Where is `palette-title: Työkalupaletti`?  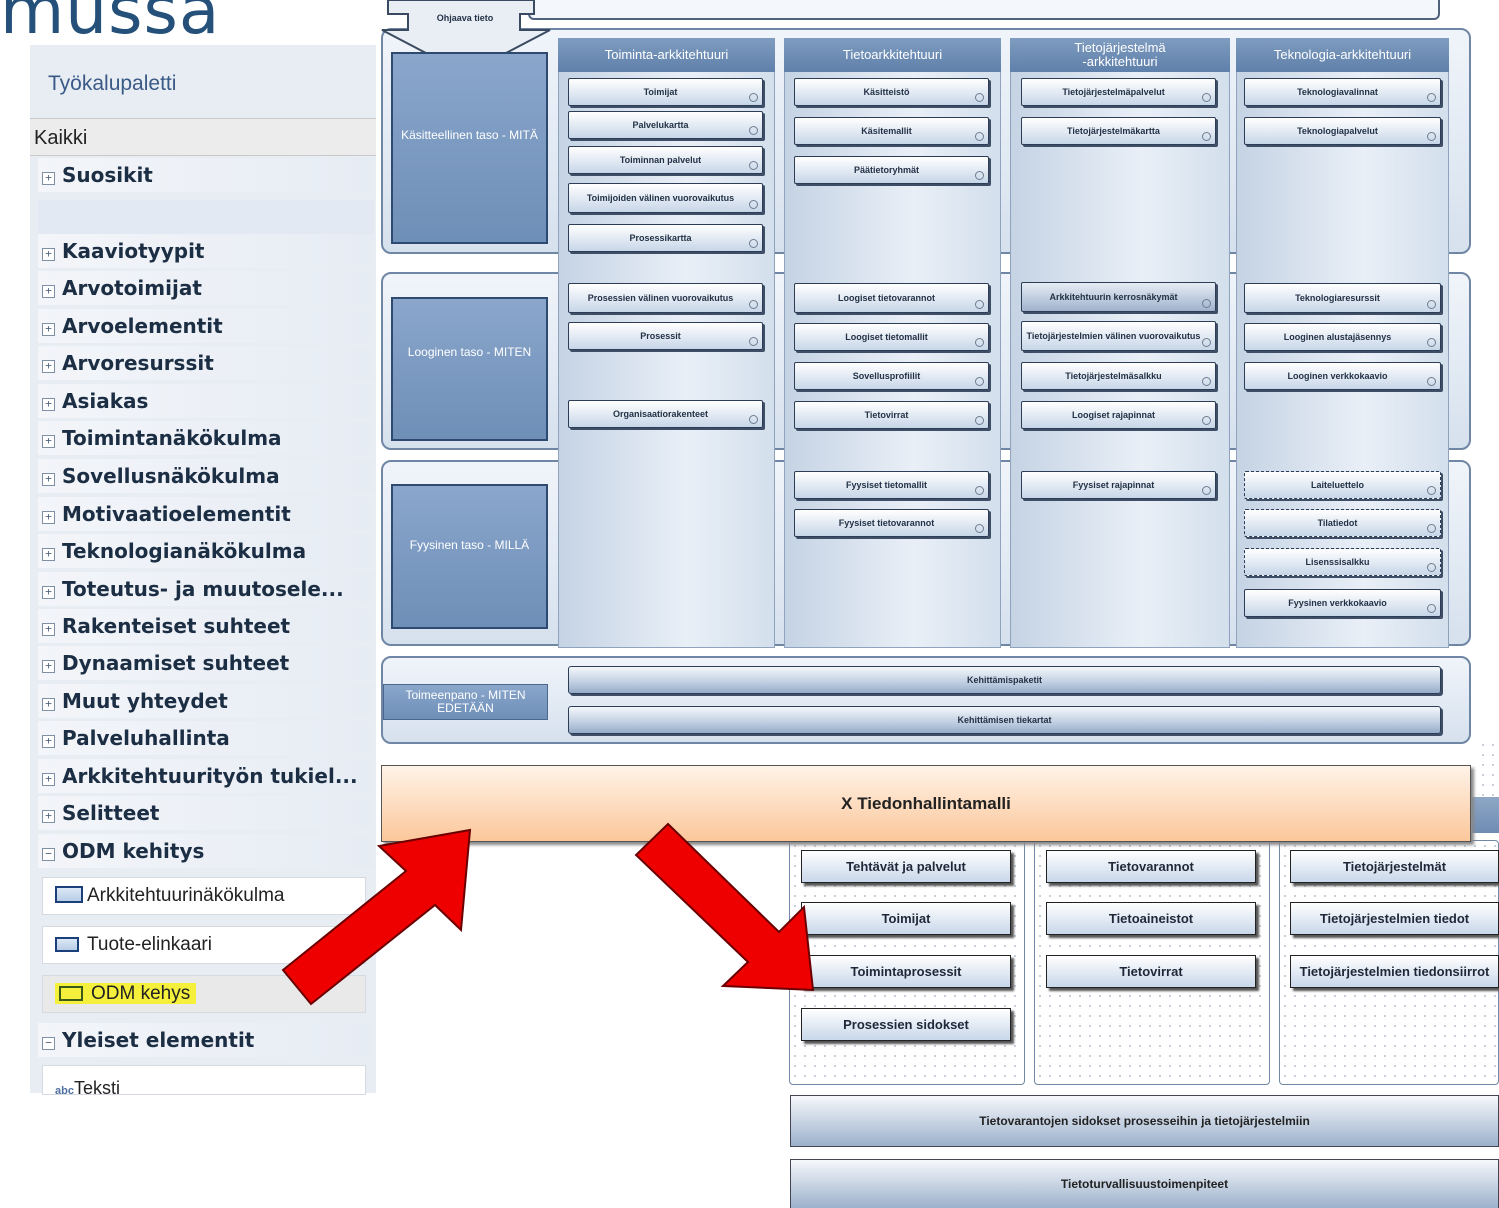
palette-title: Työkalupaletti is located at coordinates (112, 83).